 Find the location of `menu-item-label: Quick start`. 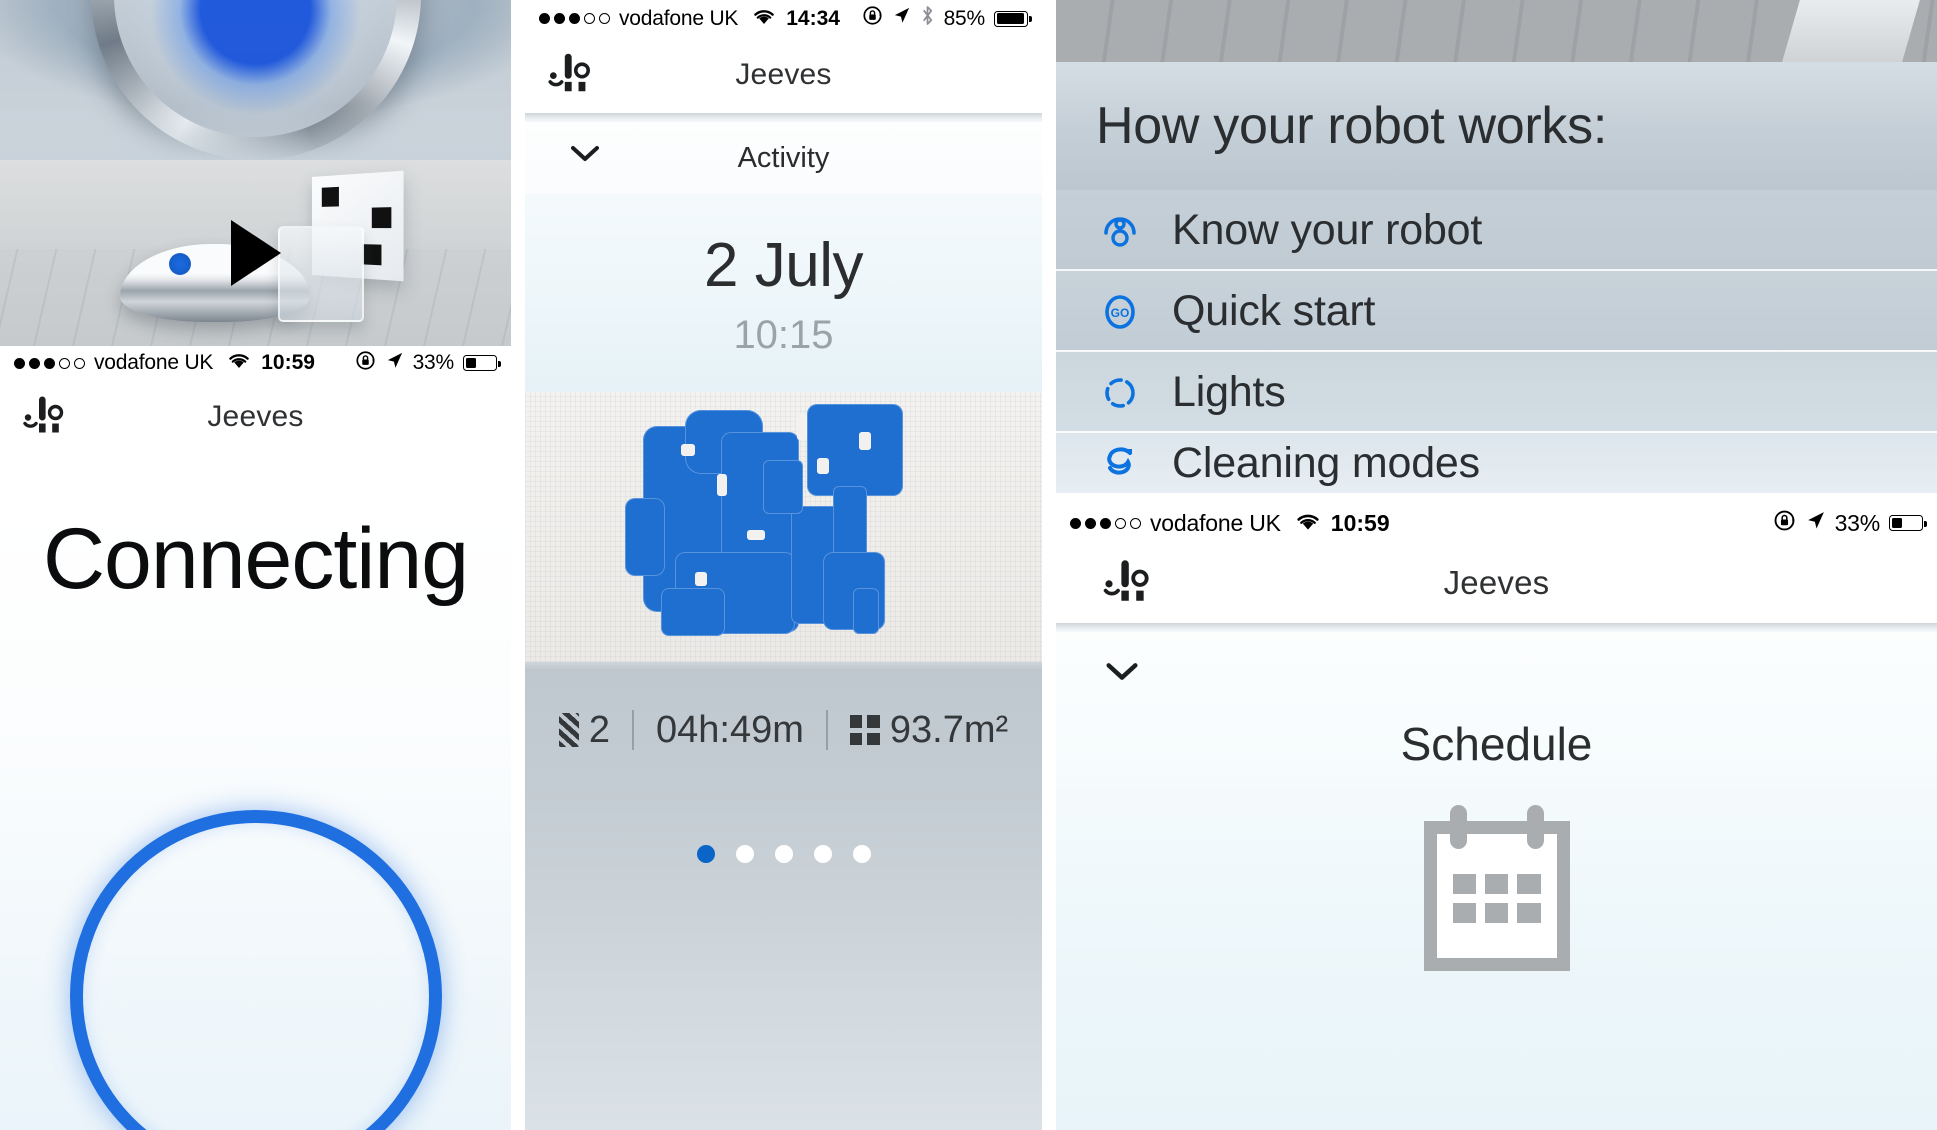

menu-item-label: Quick start is located at coordinates (1274, 311).